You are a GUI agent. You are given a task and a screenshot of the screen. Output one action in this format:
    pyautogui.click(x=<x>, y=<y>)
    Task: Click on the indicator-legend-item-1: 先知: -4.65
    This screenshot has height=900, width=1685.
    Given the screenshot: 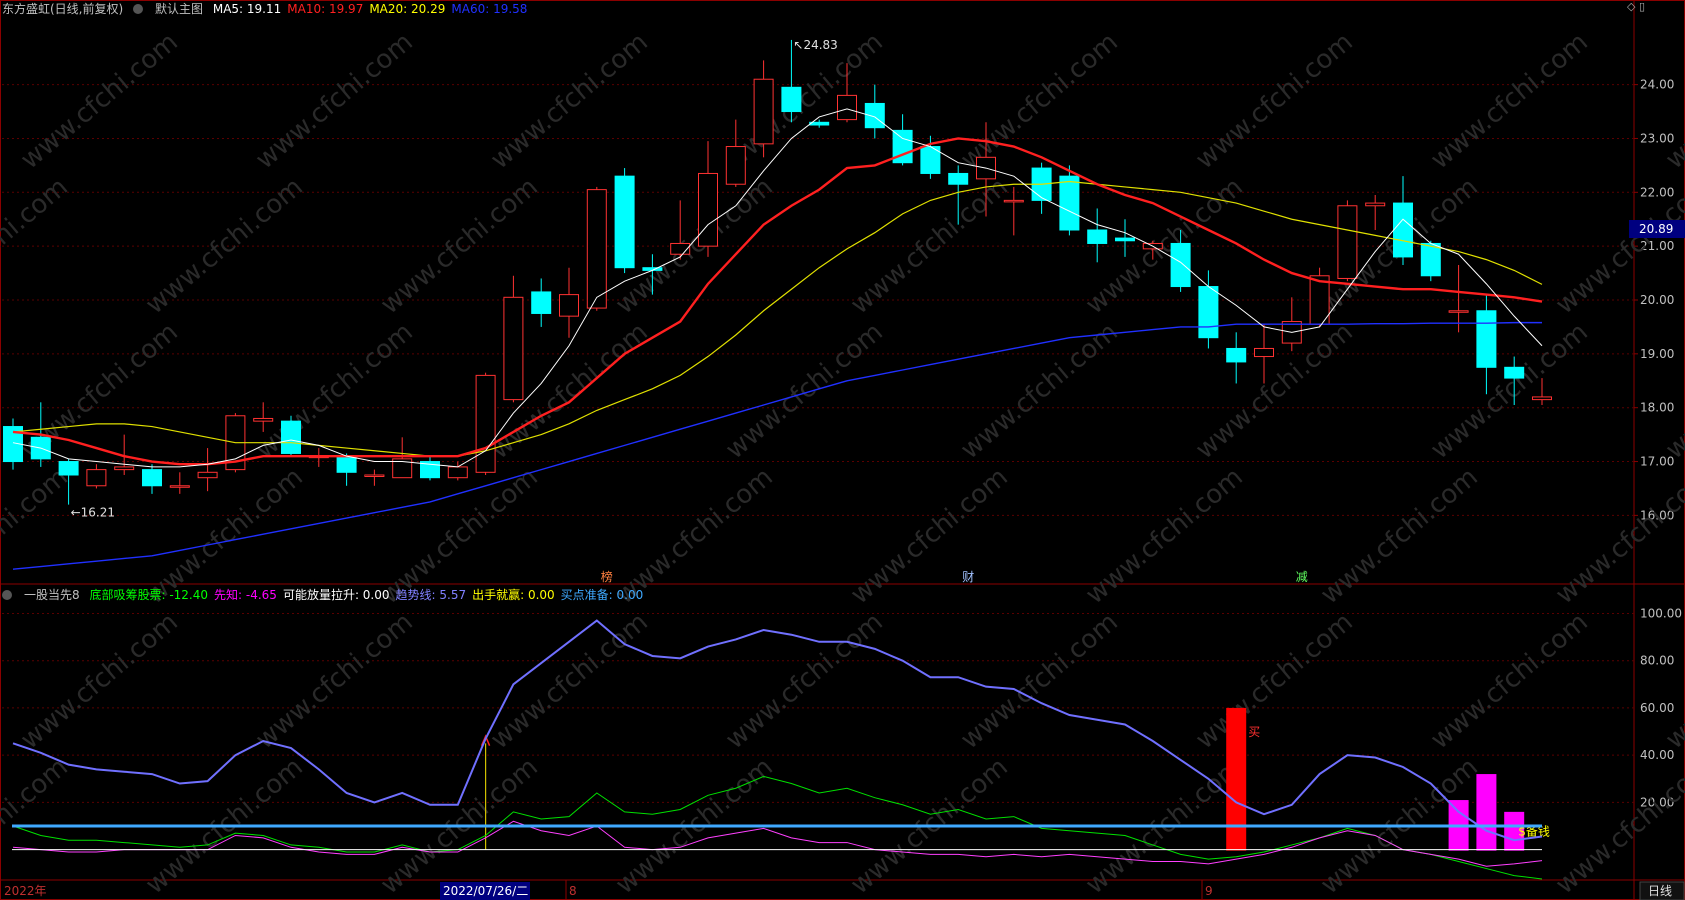 What is the action you would take?
    pyautogui.click(x=245, y=595)
    